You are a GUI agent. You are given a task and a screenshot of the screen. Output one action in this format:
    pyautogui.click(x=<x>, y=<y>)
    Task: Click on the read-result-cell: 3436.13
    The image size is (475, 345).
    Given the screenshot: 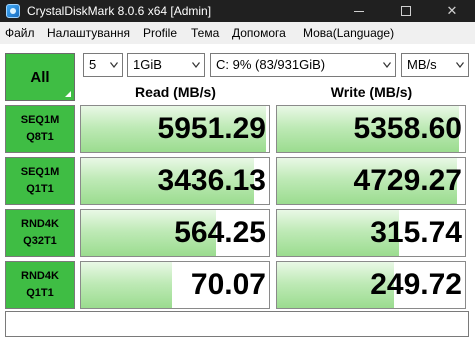 What is the action you would take?
    pyautogui.click(x=175, y=181)
    